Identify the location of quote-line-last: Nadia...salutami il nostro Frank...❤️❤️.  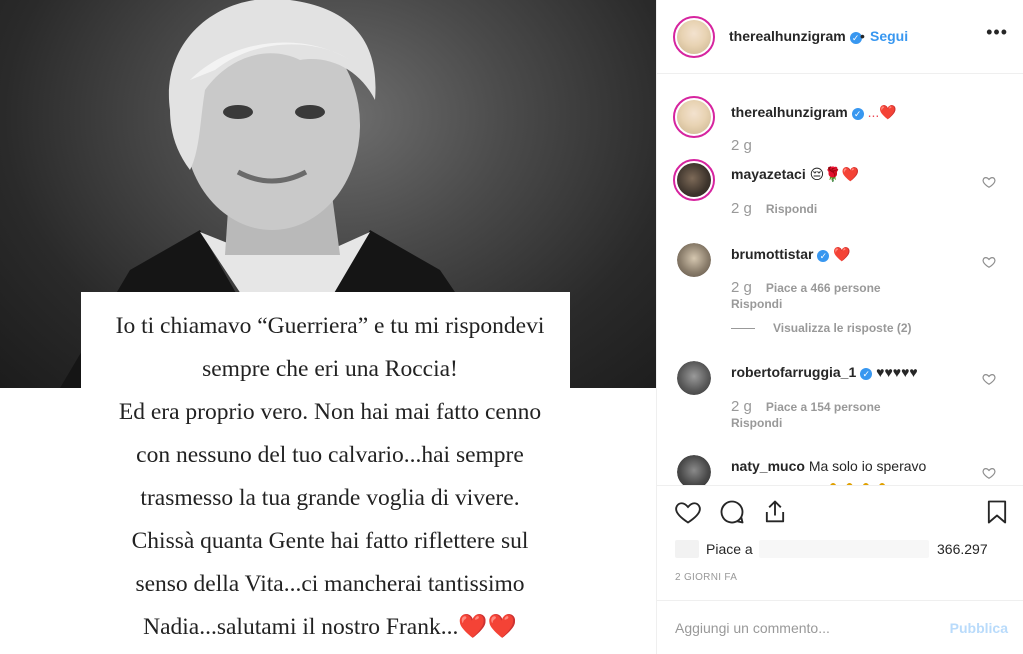
(330, 627).